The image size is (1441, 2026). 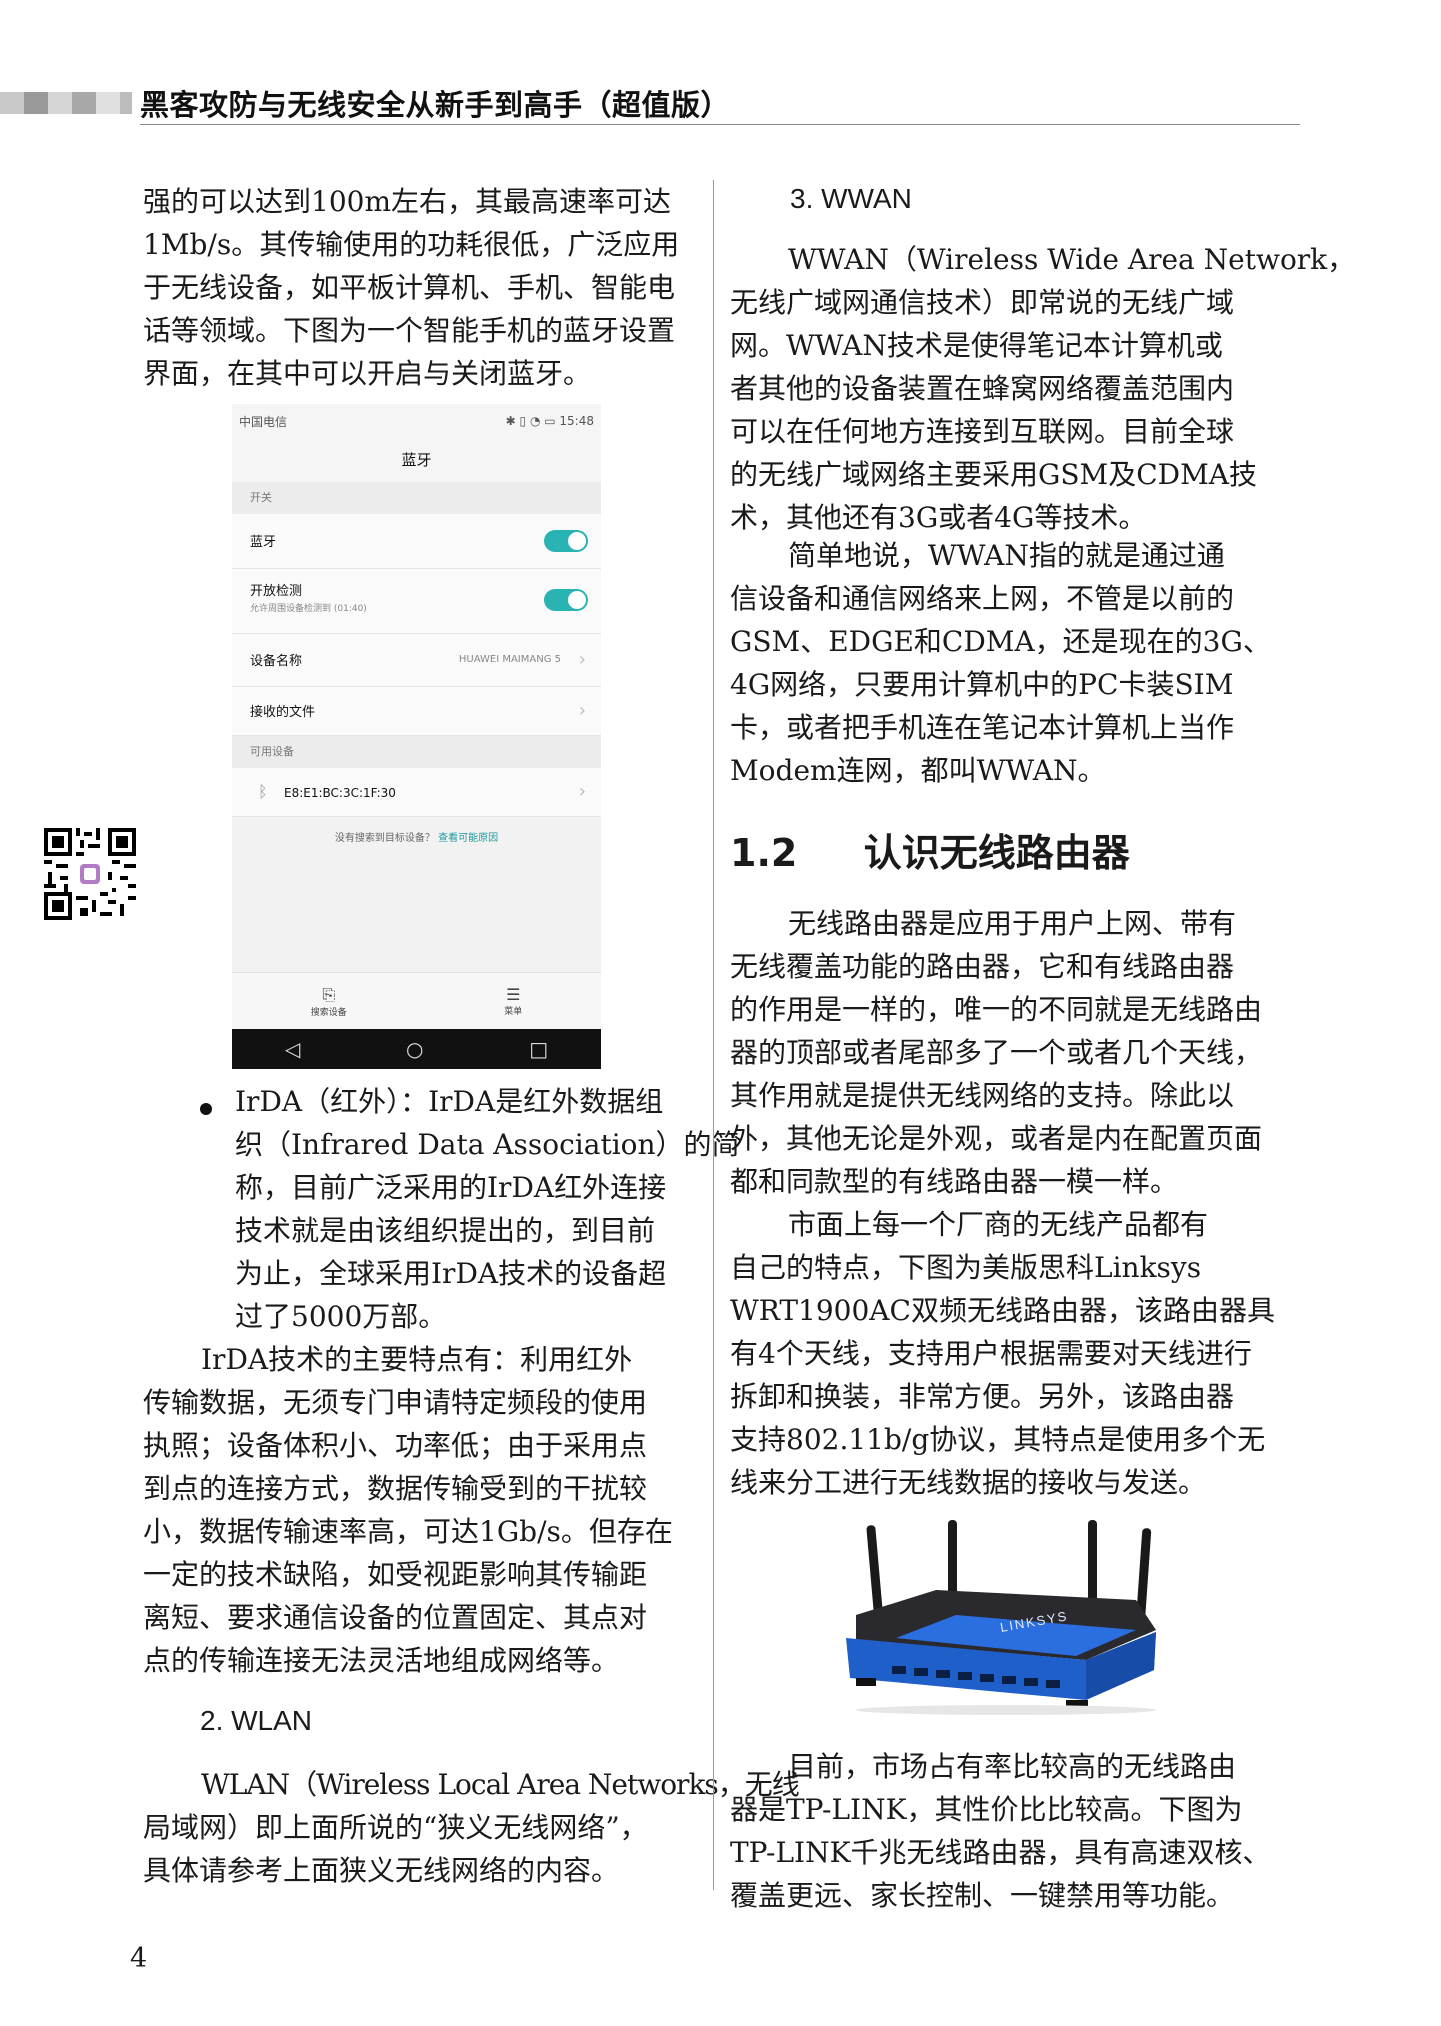 I want to click on tab-menu: ☰ 菜单, so click(x=513, y=1001).